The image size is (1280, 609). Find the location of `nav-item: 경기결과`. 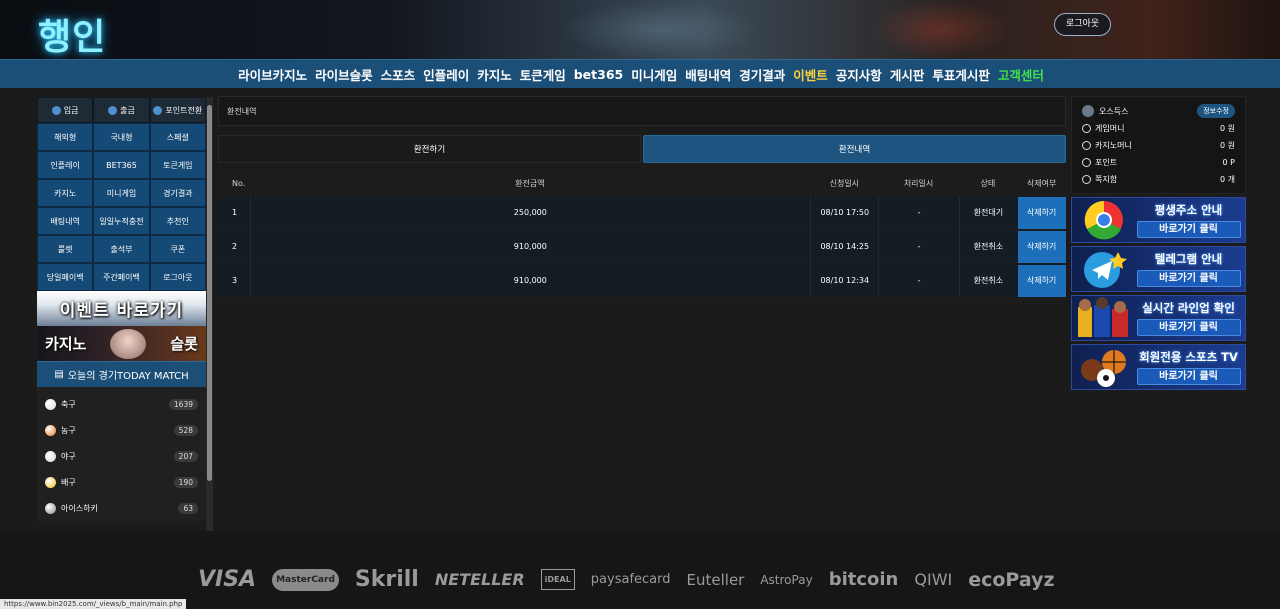

nav-item: 경기결과 is located at coordinates (762, 74).